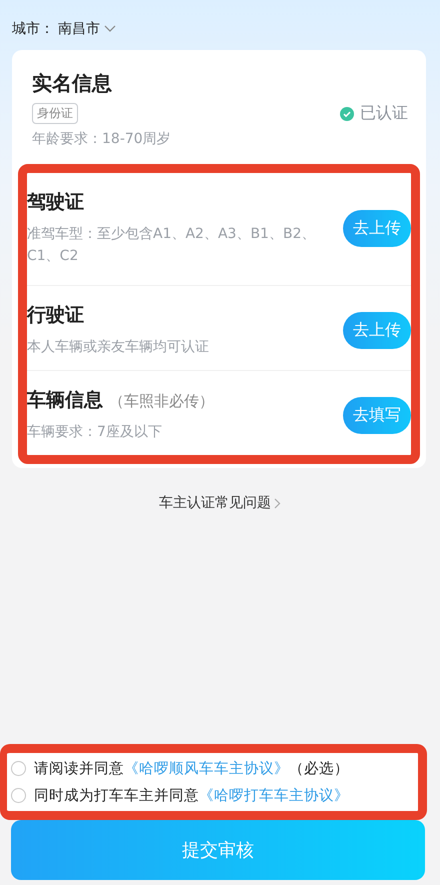 The height and width of the screenshot is (885, 440). Describe the element at coordinates (102, 139) in the screenshot. I see `age-requirement: 年龄要求：18-70周岁` at that location.